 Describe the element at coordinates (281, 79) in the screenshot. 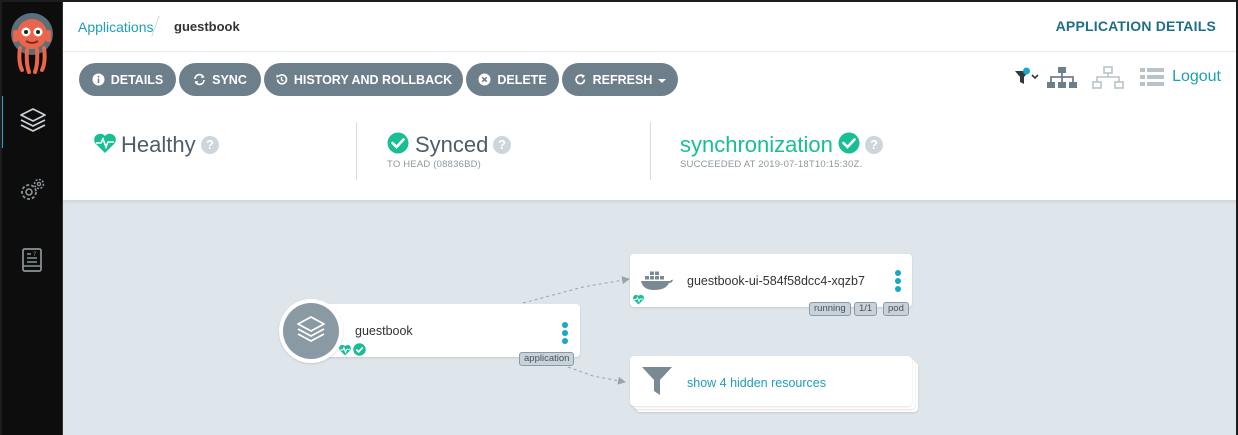

I see `history-icon` at that location.